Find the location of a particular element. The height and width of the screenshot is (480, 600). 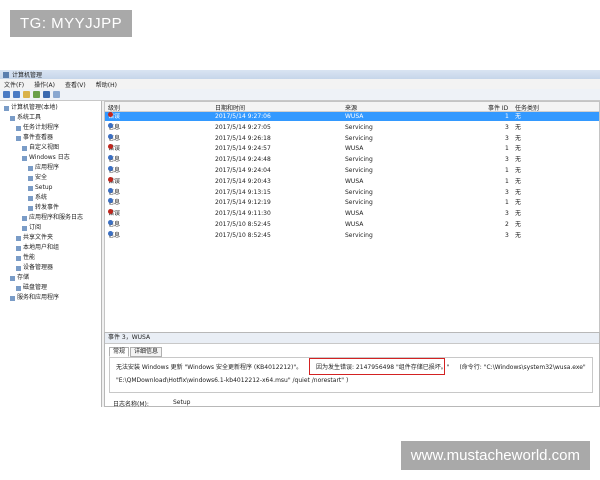

error-highlight-box is located at coordinates (377, 366).